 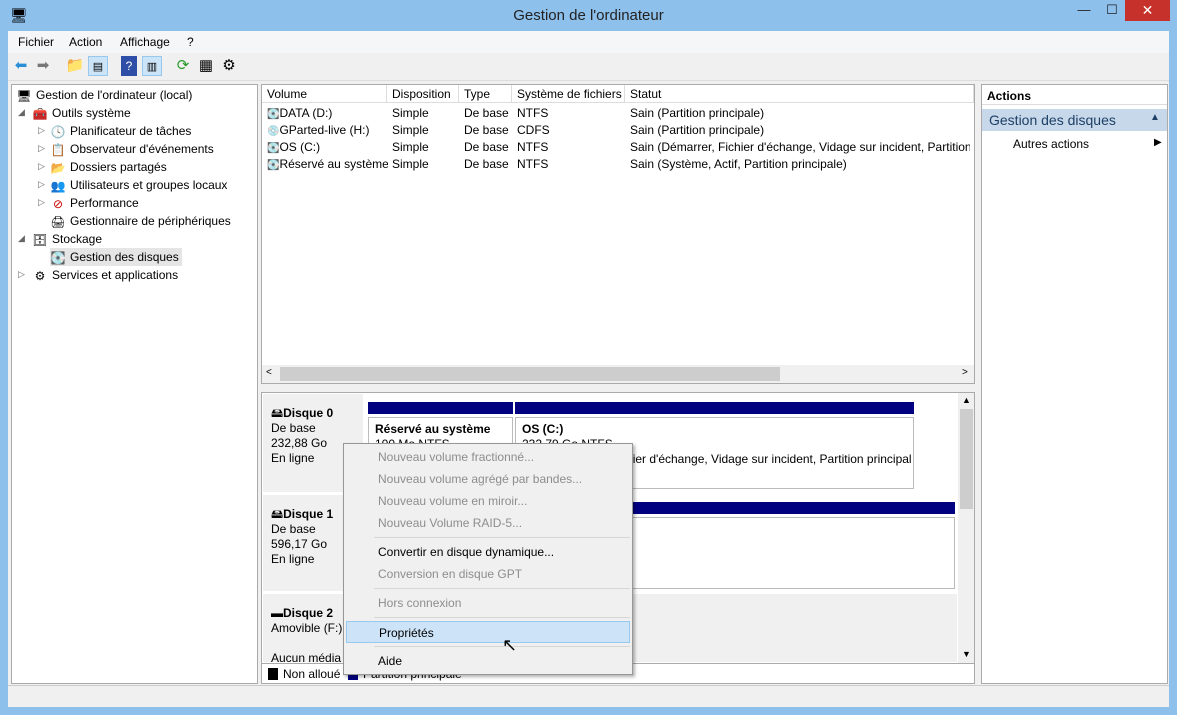 What do you see at coordinates (129, 66) in the screenshot?
I see `help-icon: ?` at bounding box center [129, 66].